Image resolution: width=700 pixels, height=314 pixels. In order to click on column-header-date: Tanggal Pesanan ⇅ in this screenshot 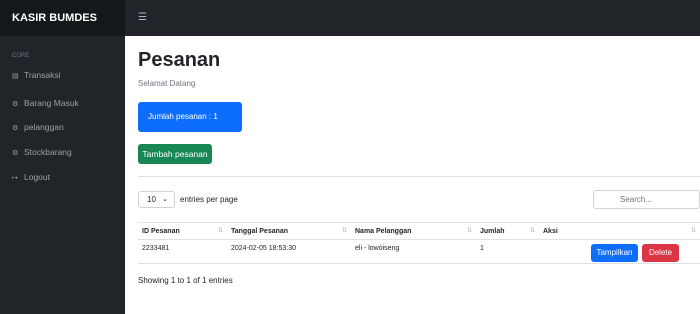, I will do `click(289, 231)`.